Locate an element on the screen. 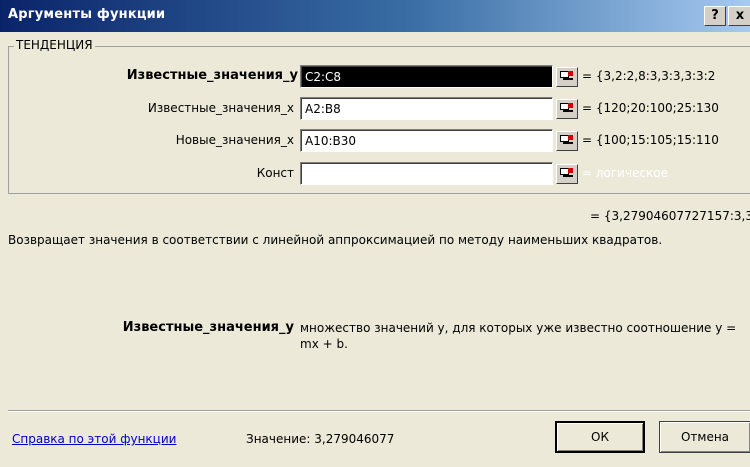  new-x-input is located at coordinates (426, 140).